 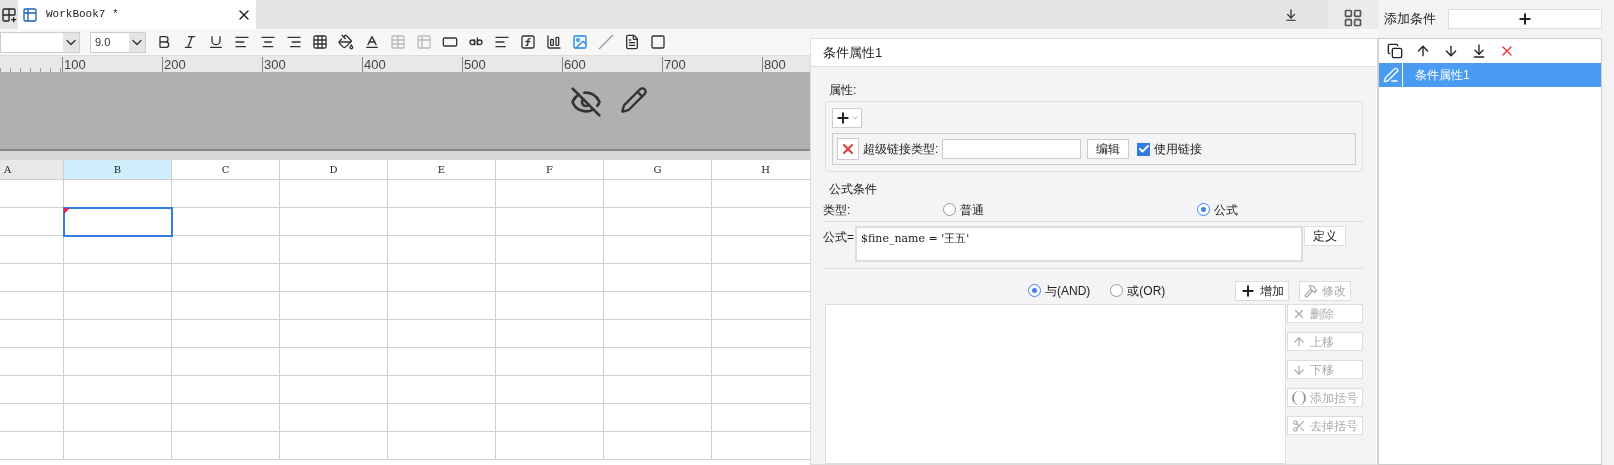 What do you see at coordinates (9, 15) in the screenshot?
I see `add-sheet-icon` at bounding box center [9, 15].